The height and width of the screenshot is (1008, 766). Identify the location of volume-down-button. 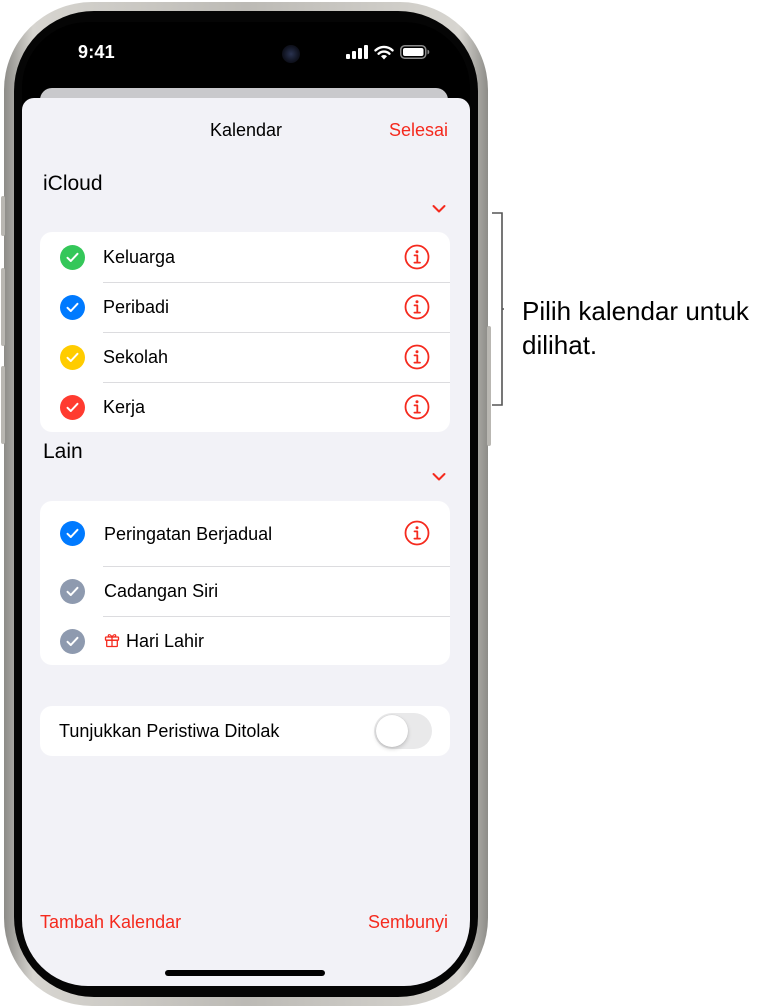
(3, 405).